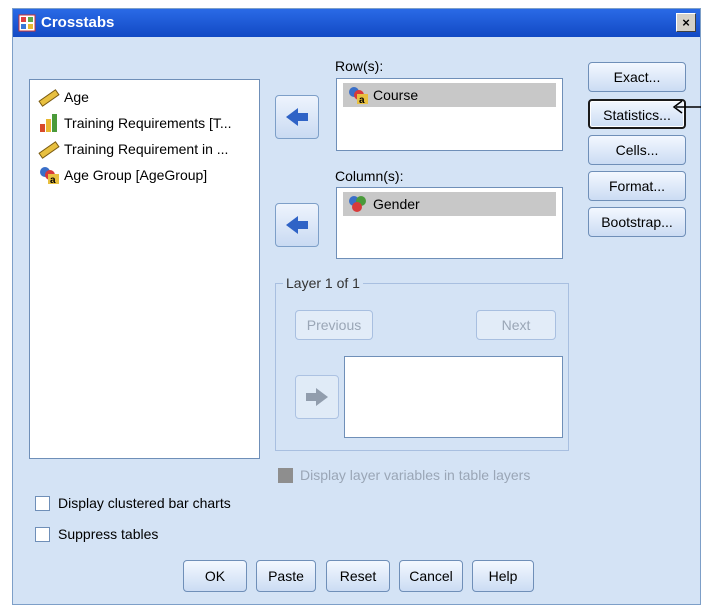 Image resolution: width=701 pixels, height=607 pixels. I want to click on list-item: Age, so click(63, 97).